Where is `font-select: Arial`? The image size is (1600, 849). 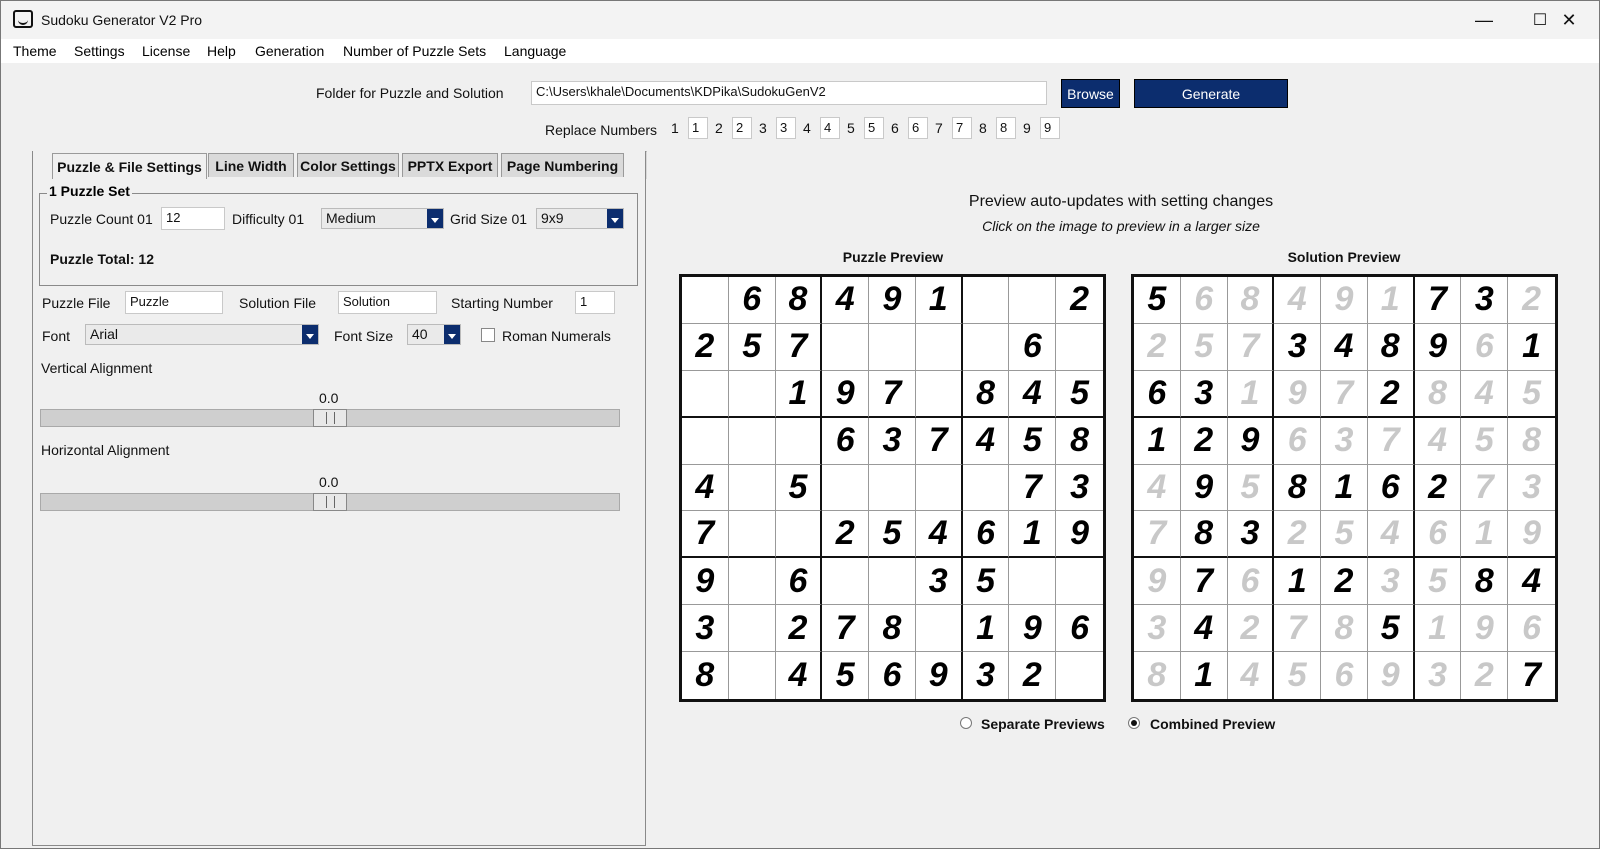 font-select: Arial is located at coordinates (202, 334).